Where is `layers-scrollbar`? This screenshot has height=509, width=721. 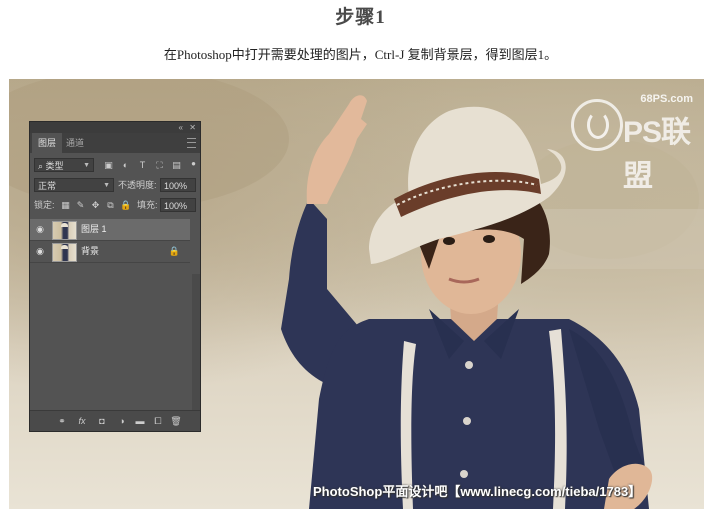
layers-scrollbar is located at coordinates (196, 344).